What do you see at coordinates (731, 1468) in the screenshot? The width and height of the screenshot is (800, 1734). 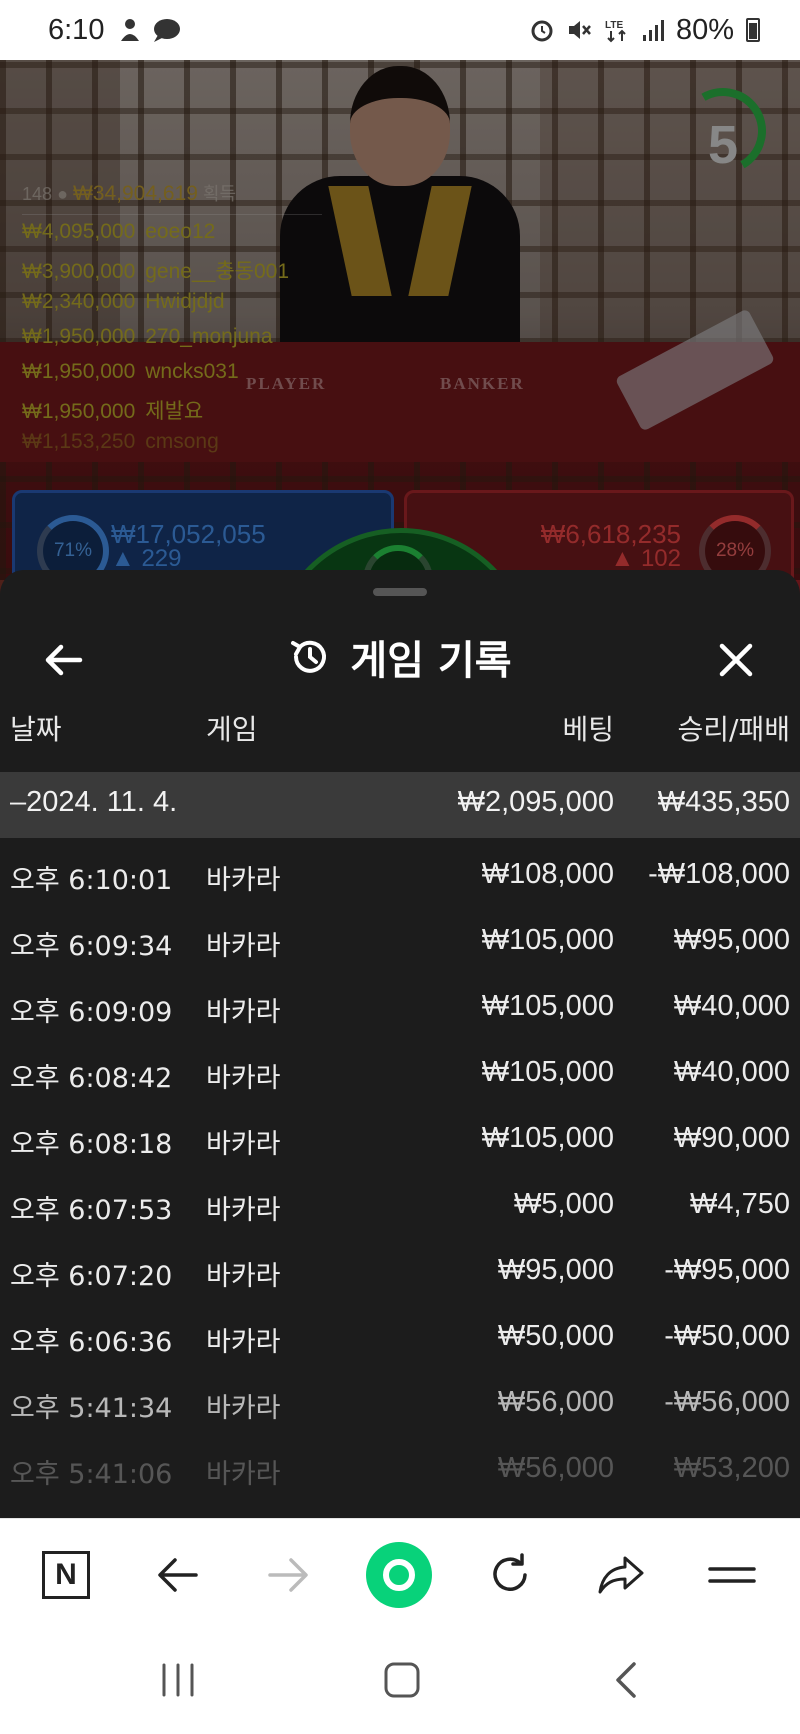 I see `row-result: ₩53,200` at bounding box center [731, 1468].